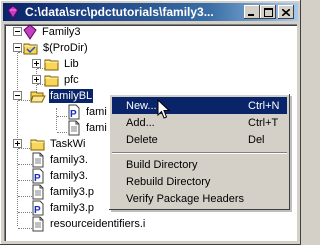  Describe the element at coordinates (71, 96) in the screenshot. I see `tree-item-label: familyBL` at that location.